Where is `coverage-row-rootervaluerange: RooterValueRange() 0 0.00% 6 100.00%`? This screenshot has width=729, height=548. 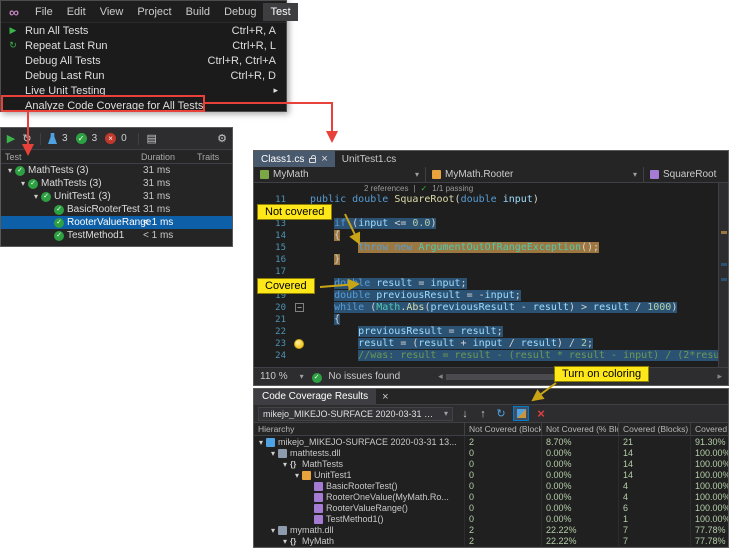 coverage-row-rootervaluerange: RooterValueRange() 0 0.00% 6 100.00% is located at coordinates (491, 507).